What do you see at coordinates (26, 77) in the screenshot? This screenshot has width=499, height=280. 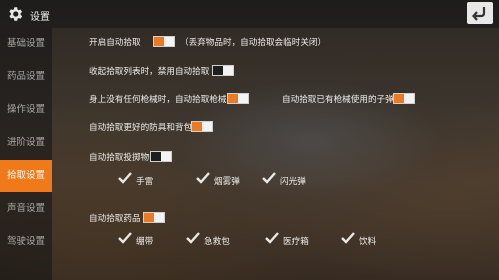 I see `sidebar-item-medicine: 药品设置` at bounding box center [26, 77].